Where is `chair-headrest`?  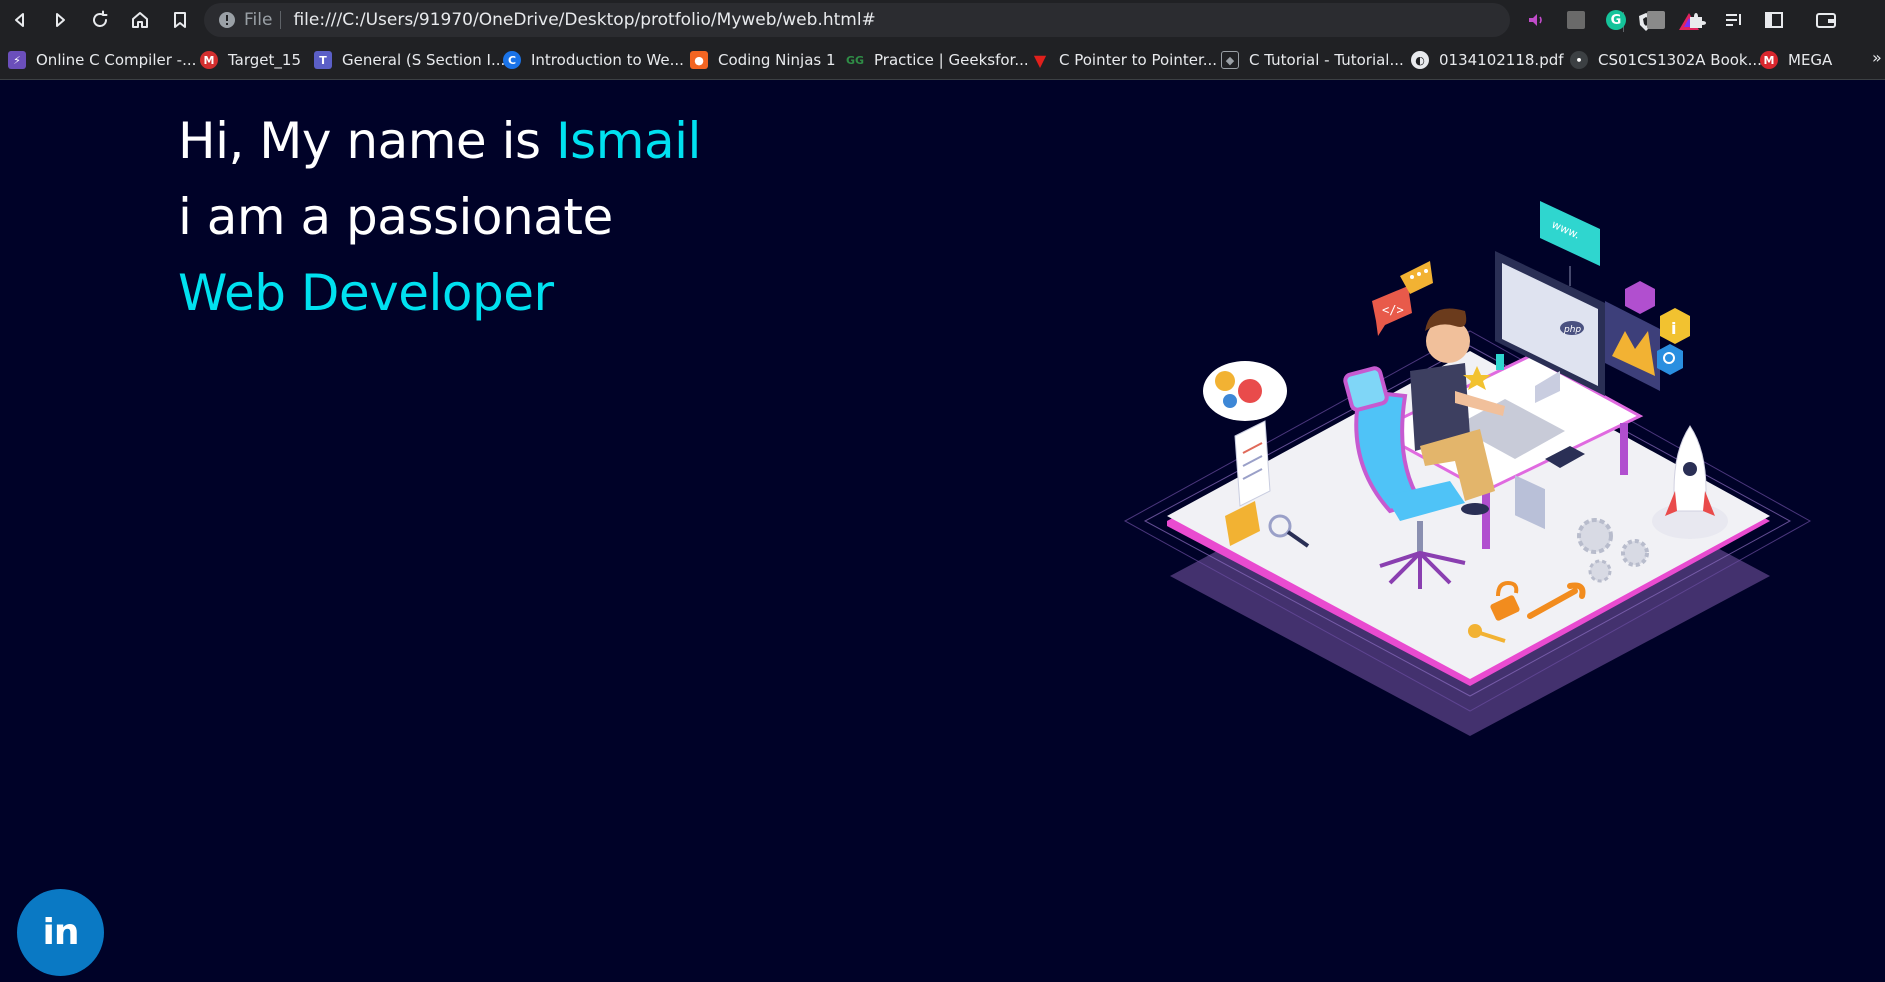 chair-headrest is located at coordinates (1366, 389).